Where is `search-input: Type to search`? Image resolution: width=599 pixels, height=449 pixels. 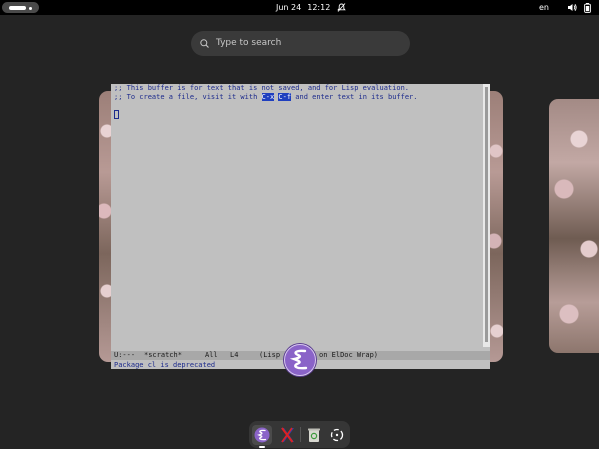 search-input: Type to search is located at coordinates (300, 43).